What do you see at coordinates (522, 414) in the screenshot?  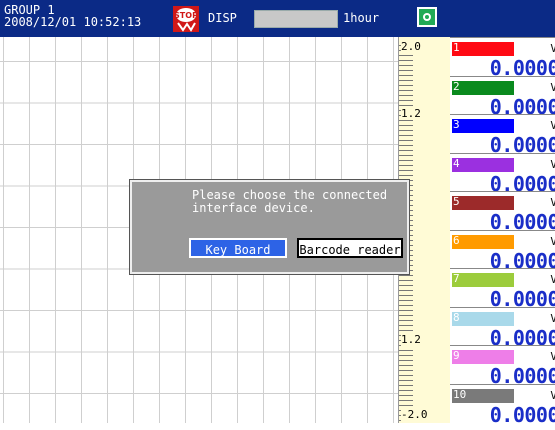 I see `channel-value: 0.0000` at bounding box center [522, 414].